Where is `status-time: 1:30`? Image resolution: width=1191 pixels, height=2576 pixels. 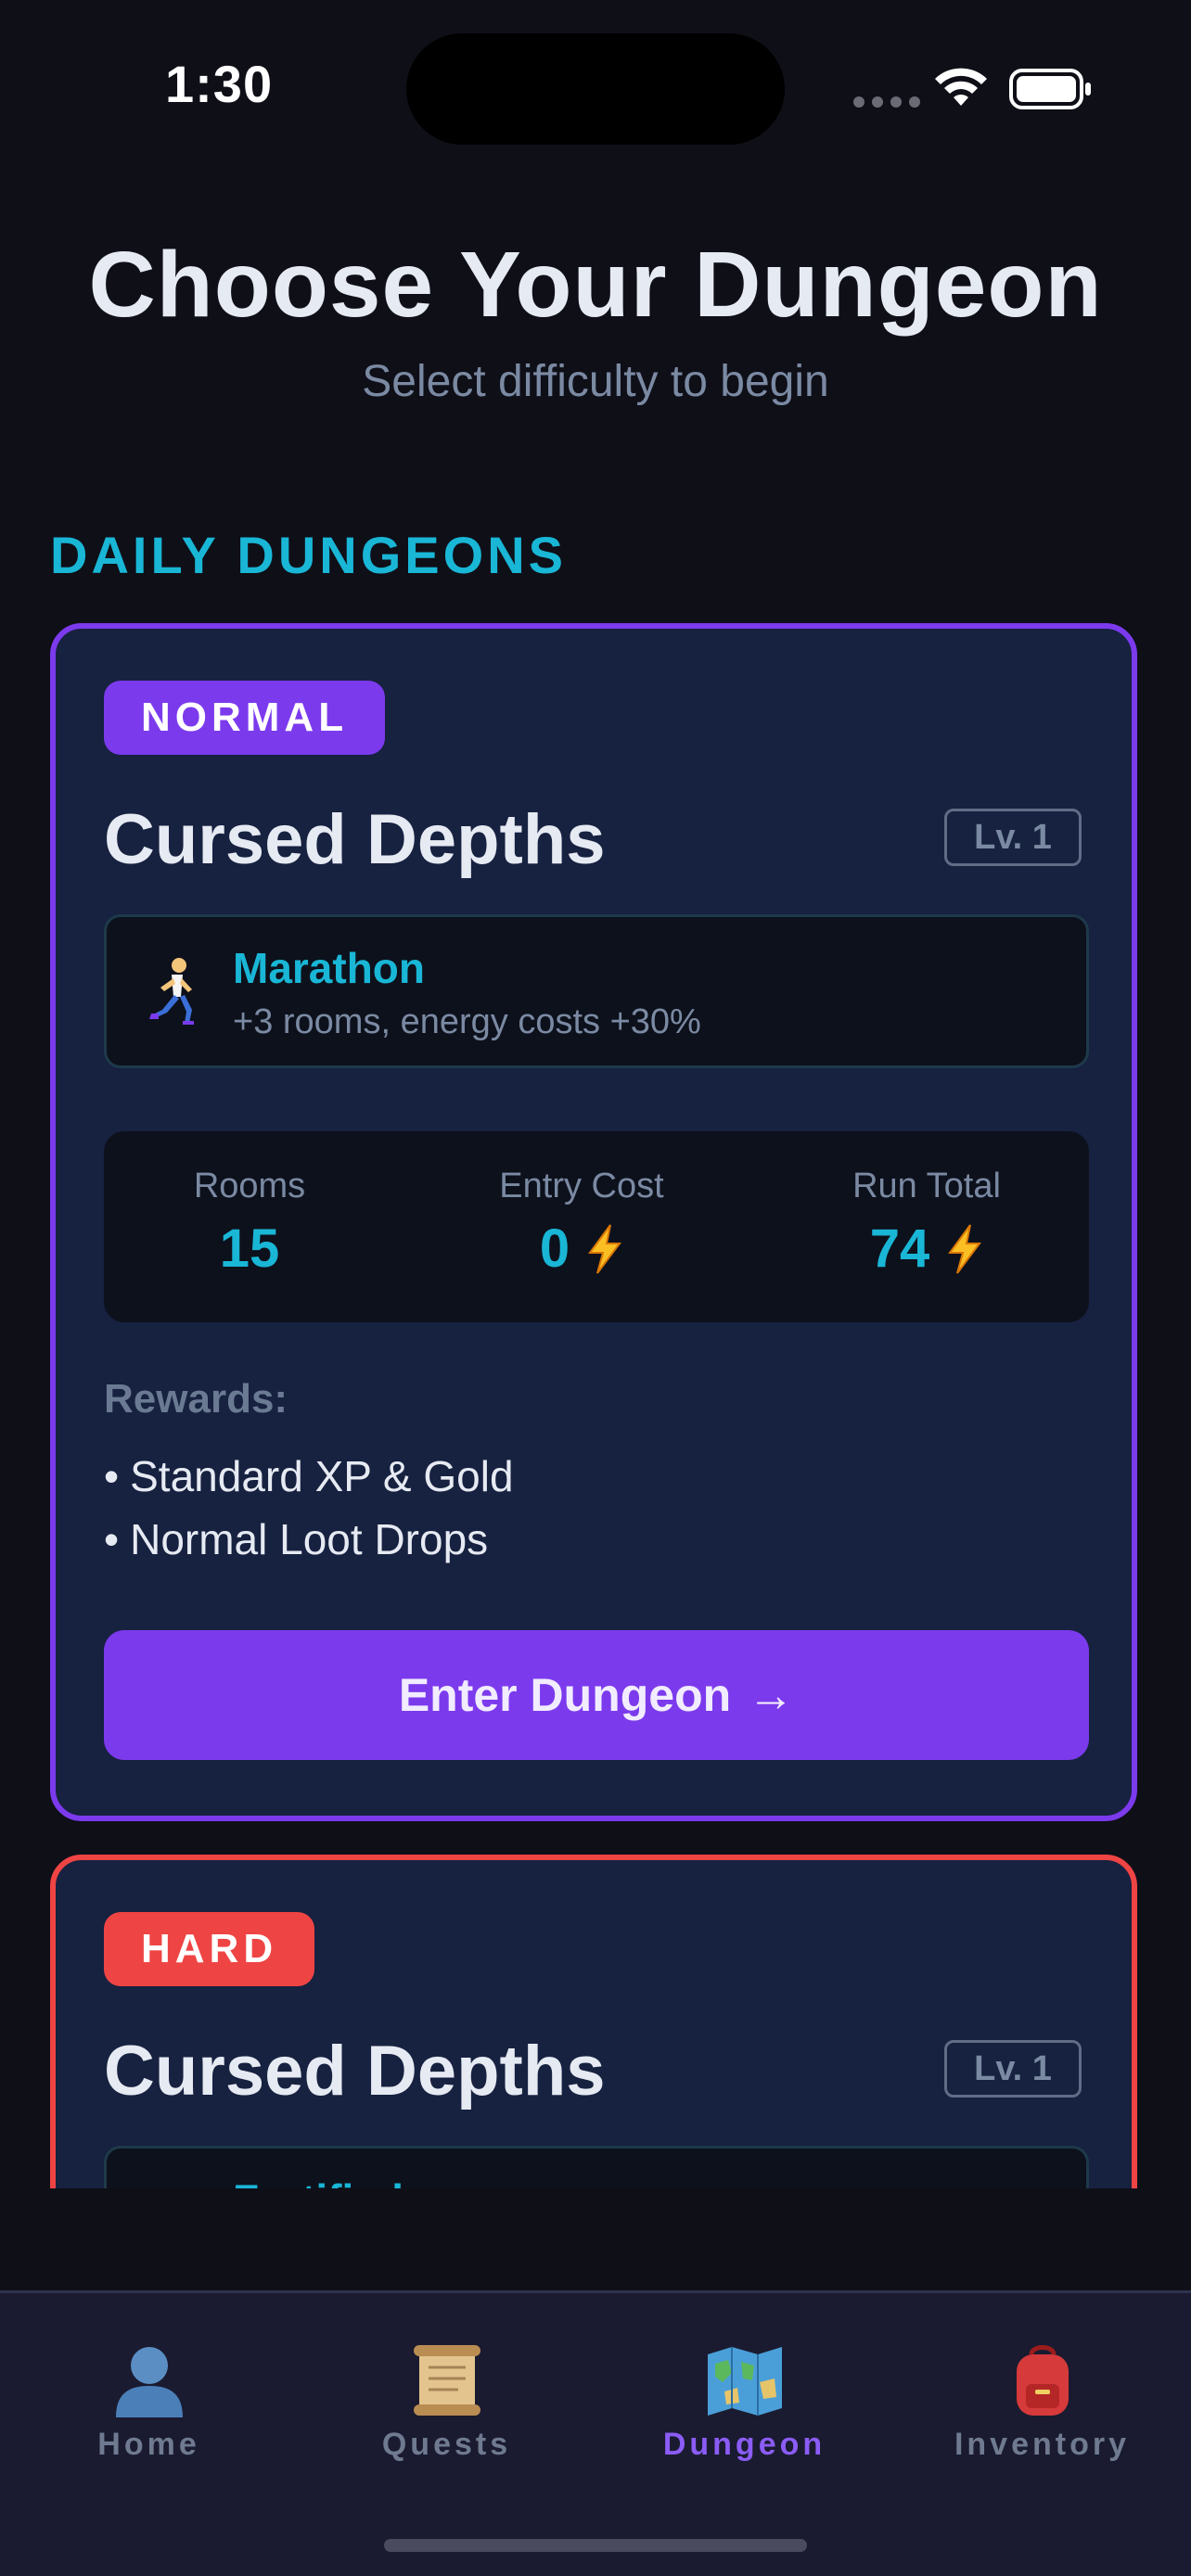 status-time: 1:30 is located at coordinates (219, 84).